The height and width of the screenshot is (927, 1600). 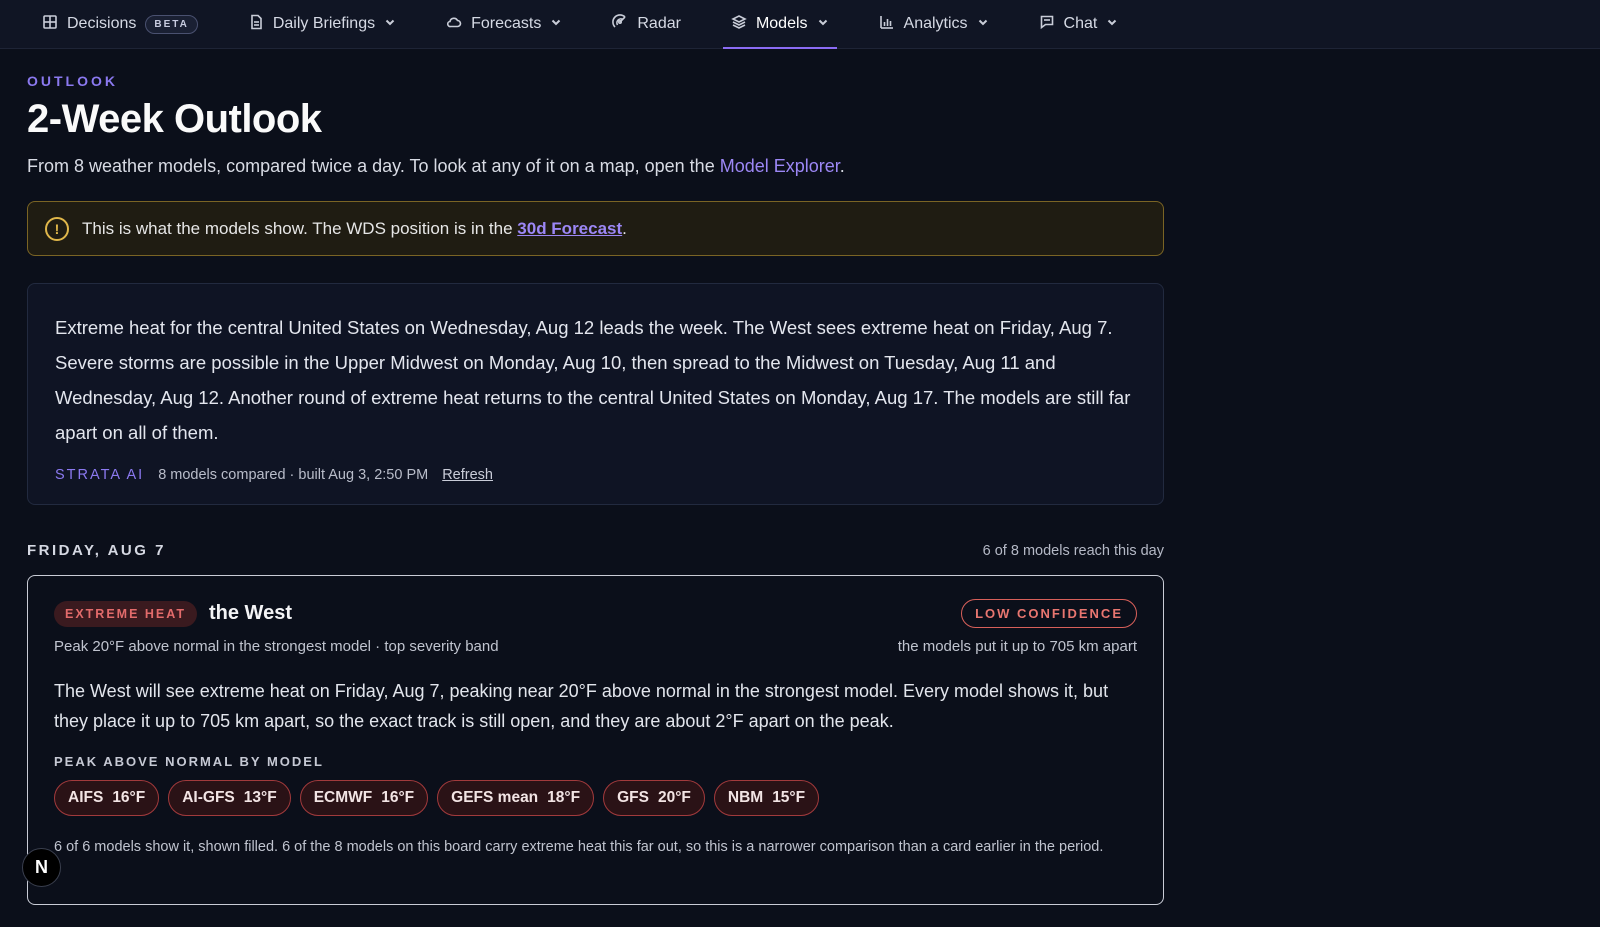 What do you see at coordinates (125, 613) in the screenshot?
I see `extreme-heat-tag: EXTREME HEAT` at bounding box center [125, 613].